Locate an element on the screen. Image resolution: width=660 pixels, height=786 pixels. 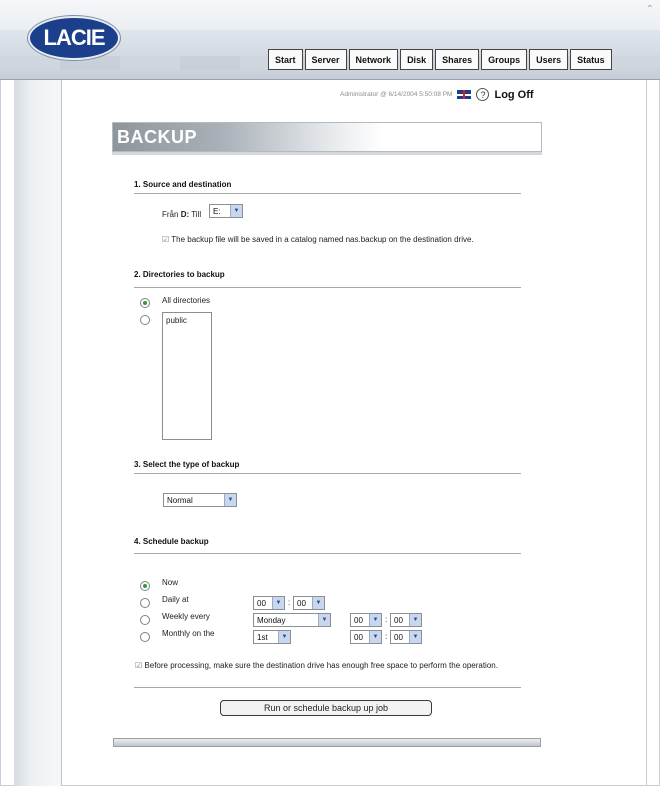
daily-minute-value: 00 is located at coordinates (301, 603).